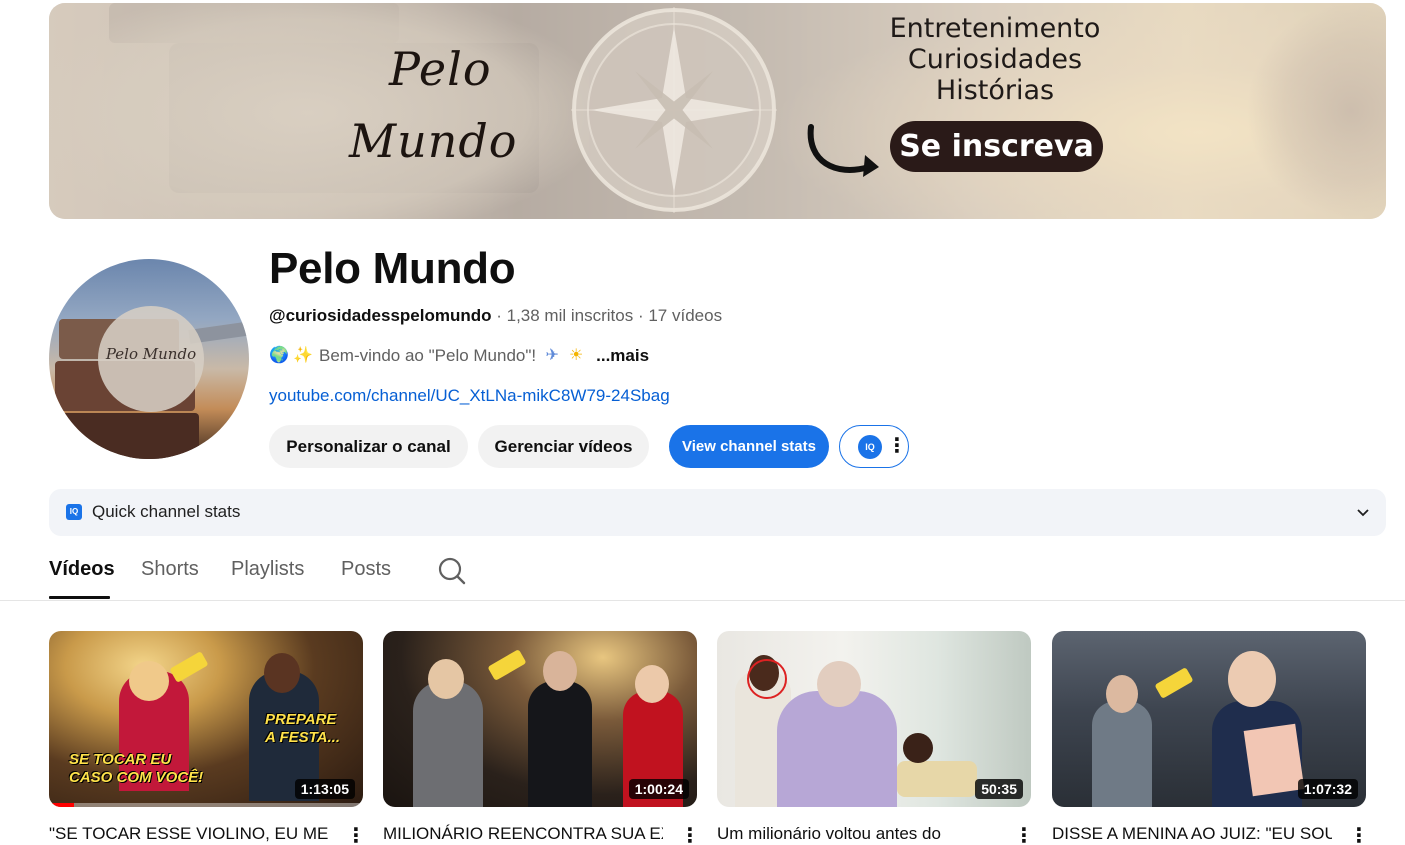 This screenshot has width=1405, height=845. I want to click on video-title: DISSE A MENINA AO JUIZ: "EU SOU, so click(1192, 834).